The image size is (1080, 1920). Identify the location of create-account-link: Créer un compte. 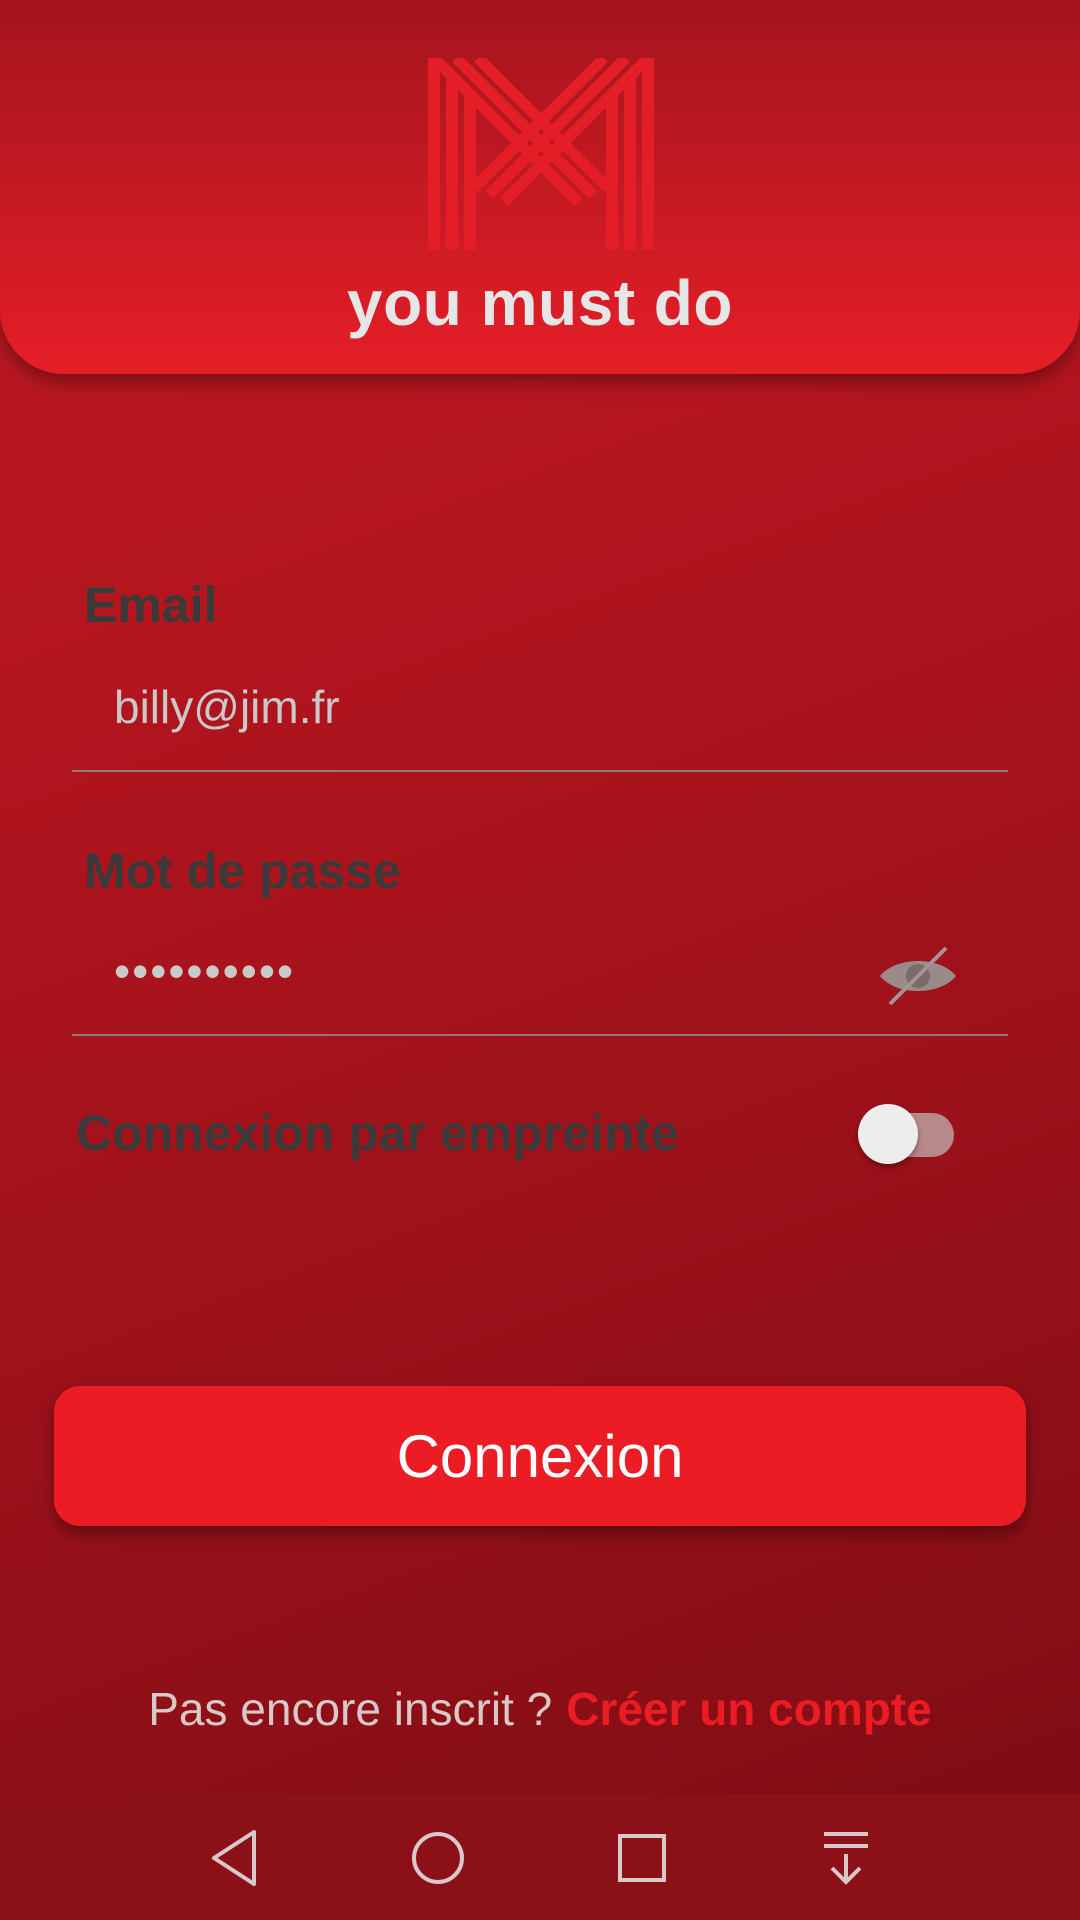
(749, 1709).